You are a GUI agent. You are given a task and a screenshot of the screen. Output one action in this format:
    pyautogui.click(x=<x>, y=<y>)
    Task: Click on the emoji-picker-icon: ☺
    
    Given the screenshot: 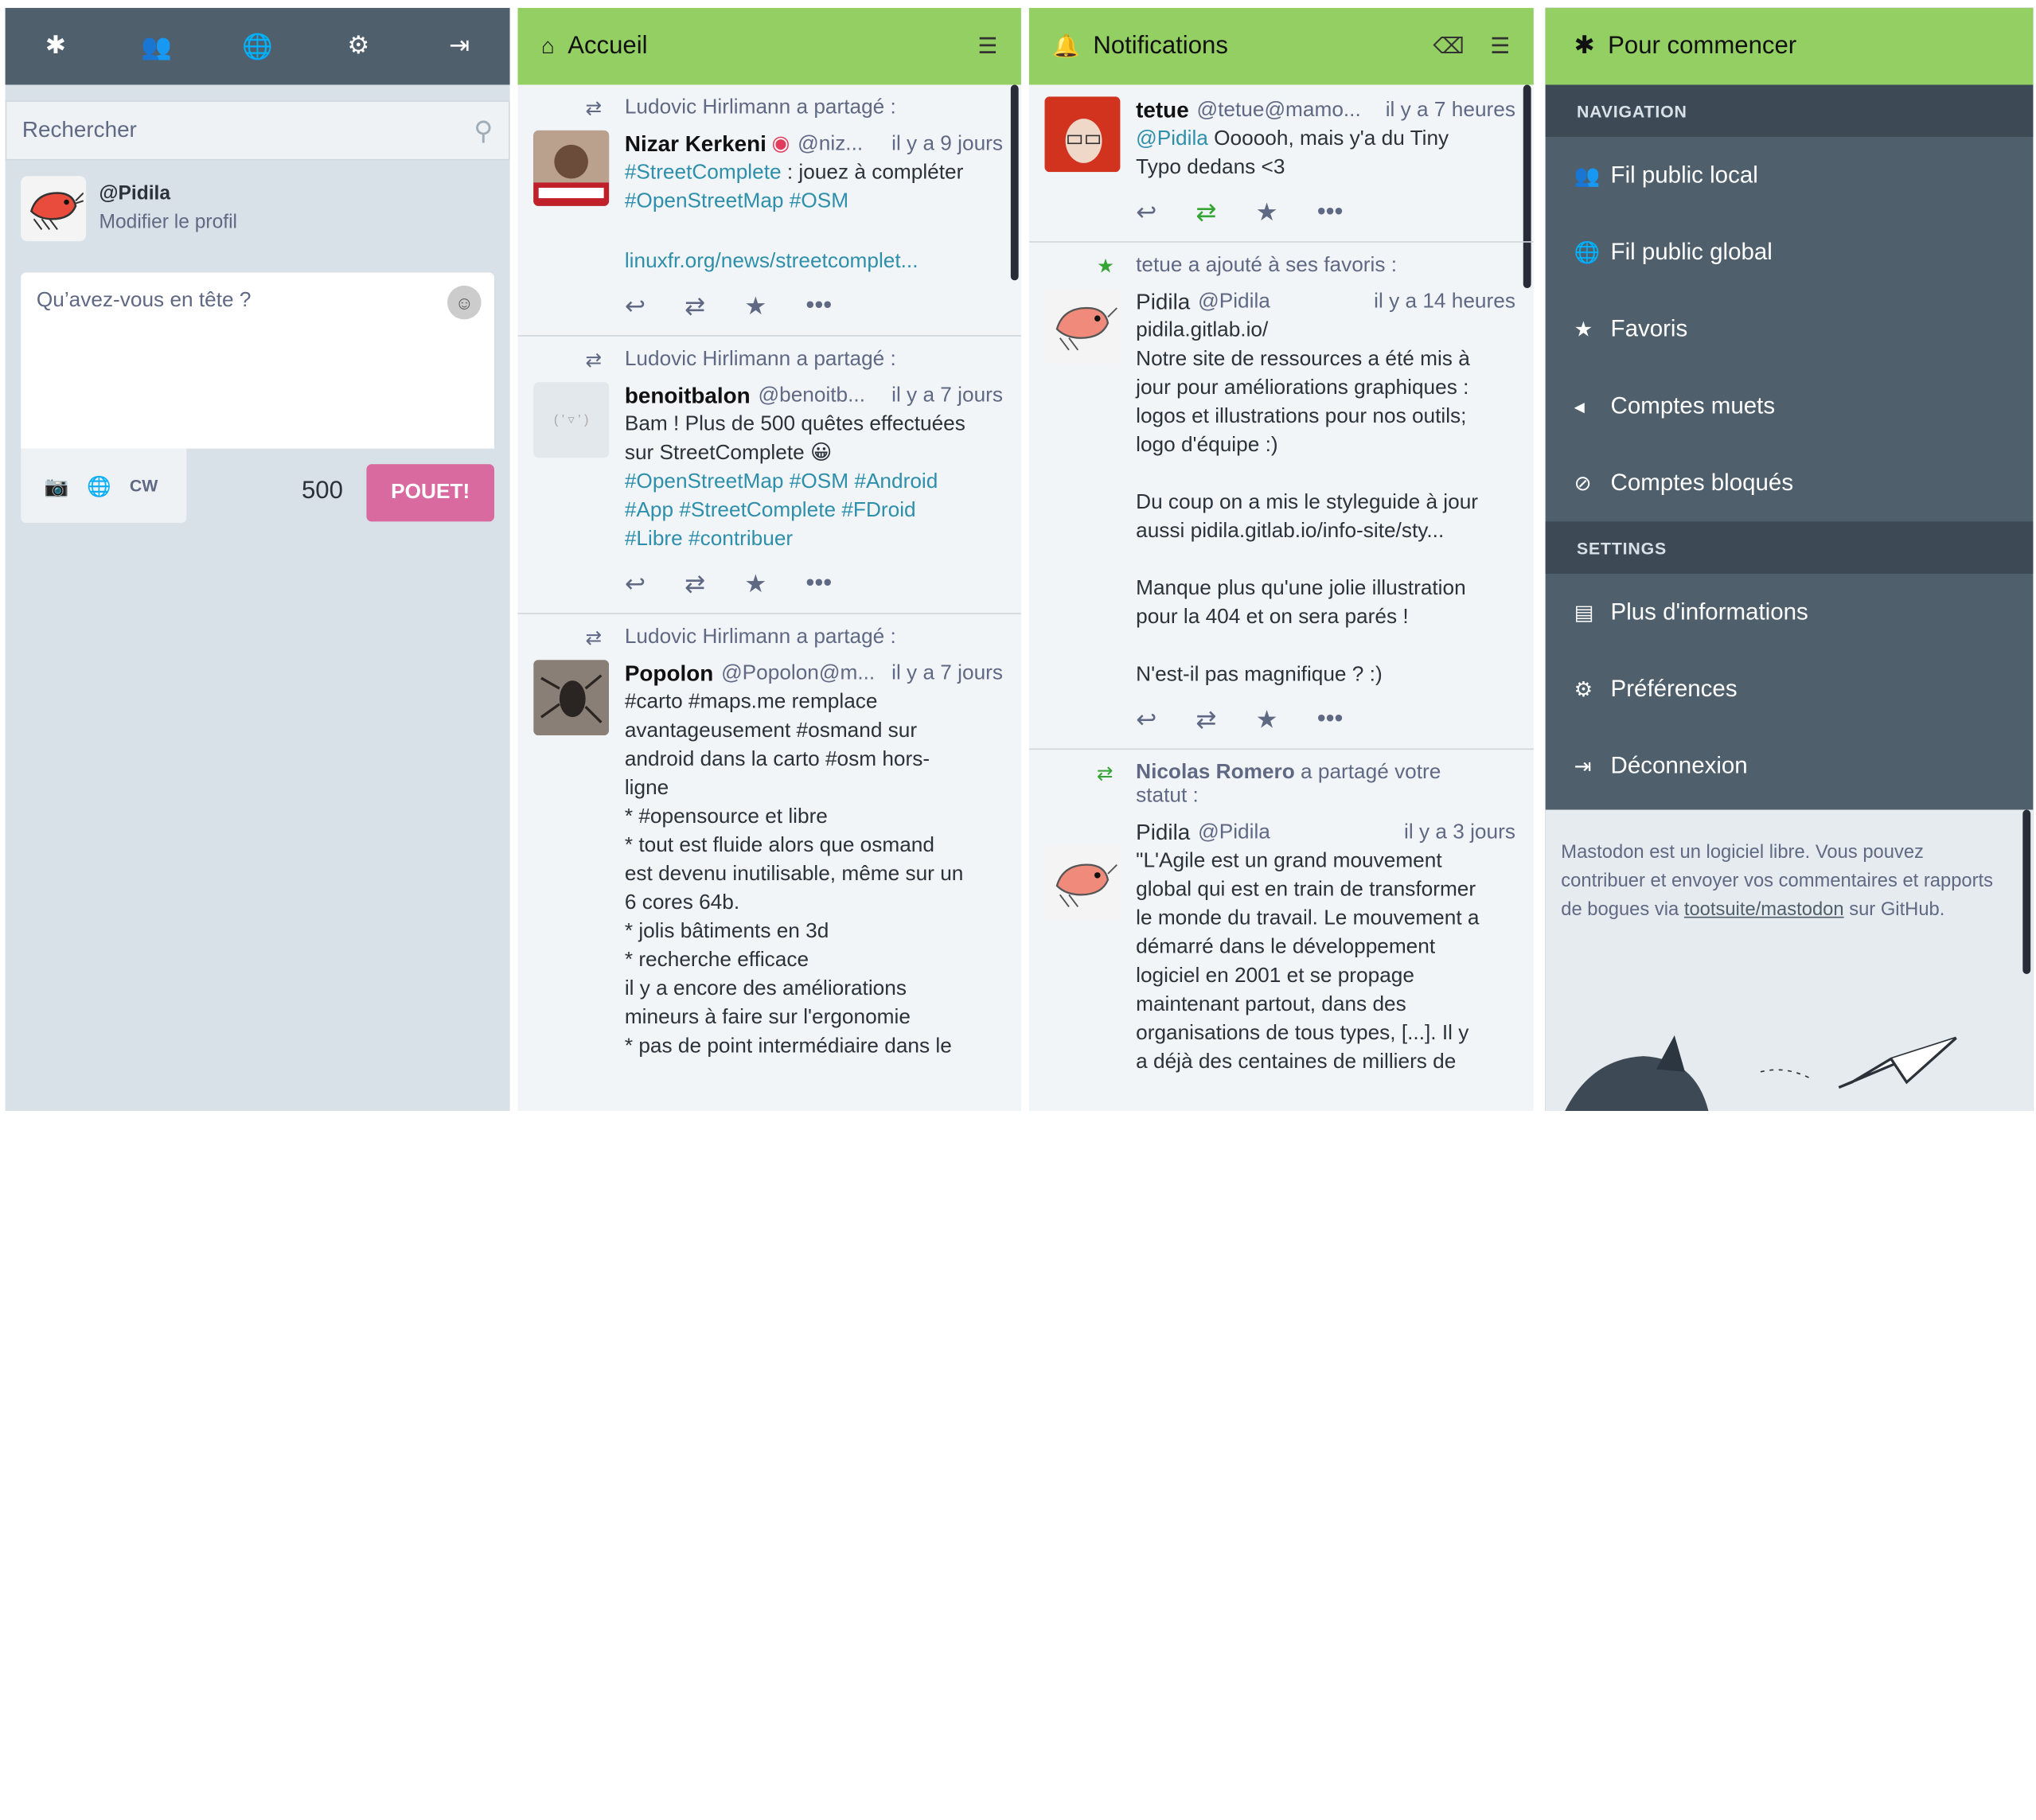 What is the action you would take?
    pyautogui.click(x=464, y=302)
    